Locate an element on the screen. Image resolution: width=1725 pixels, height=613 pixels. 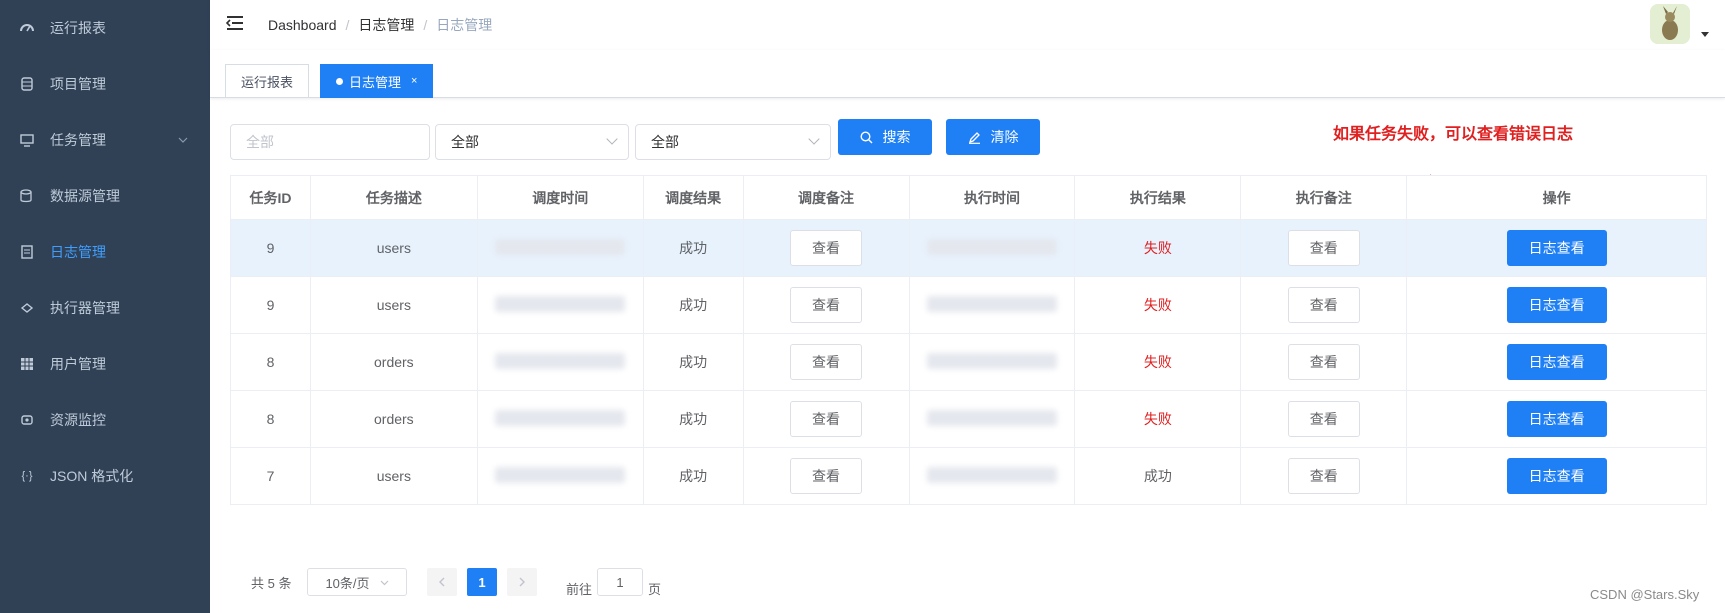
database-icon is located at coordinates (27, 84).